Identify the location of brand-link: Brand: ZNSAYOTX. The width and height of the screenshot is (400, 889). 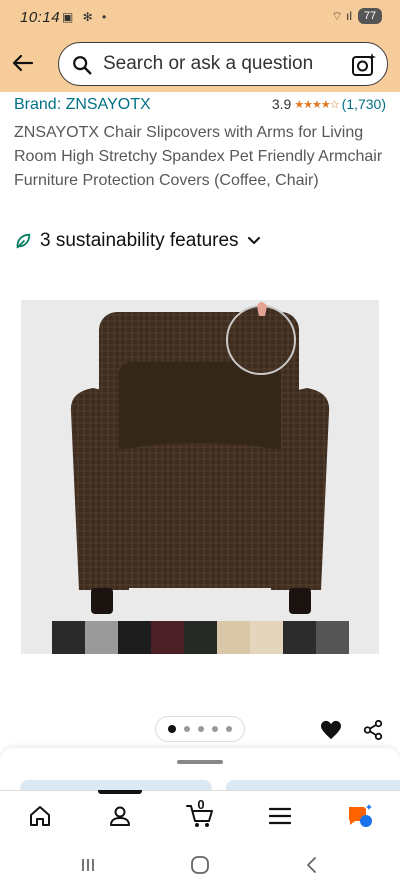
(82, 105).